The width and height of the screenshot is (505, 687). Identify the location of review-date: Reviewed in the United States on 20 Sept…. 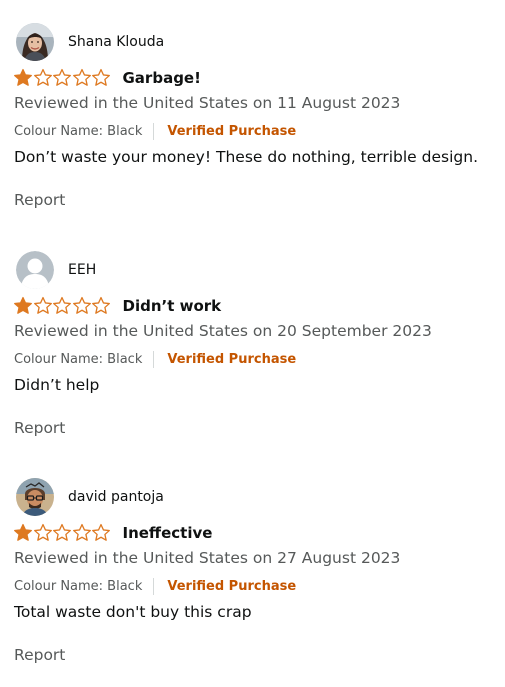
(223, 331).